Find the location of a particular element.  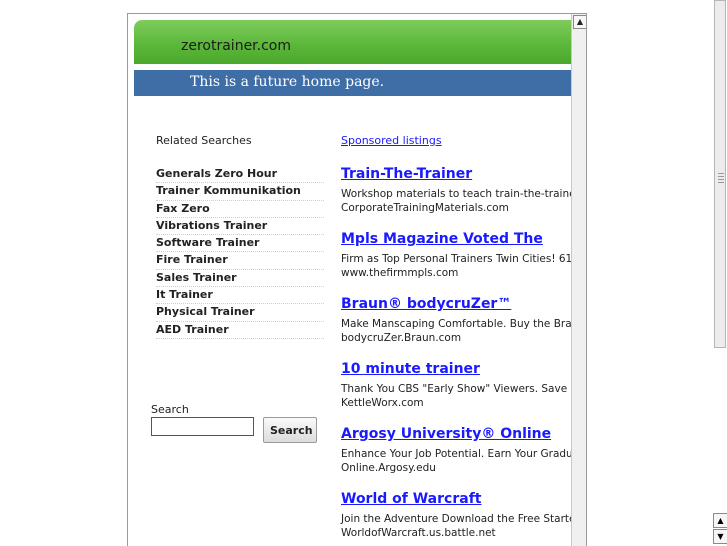

site-tagline: This is a future home page. is located at coordinates (287, 82).